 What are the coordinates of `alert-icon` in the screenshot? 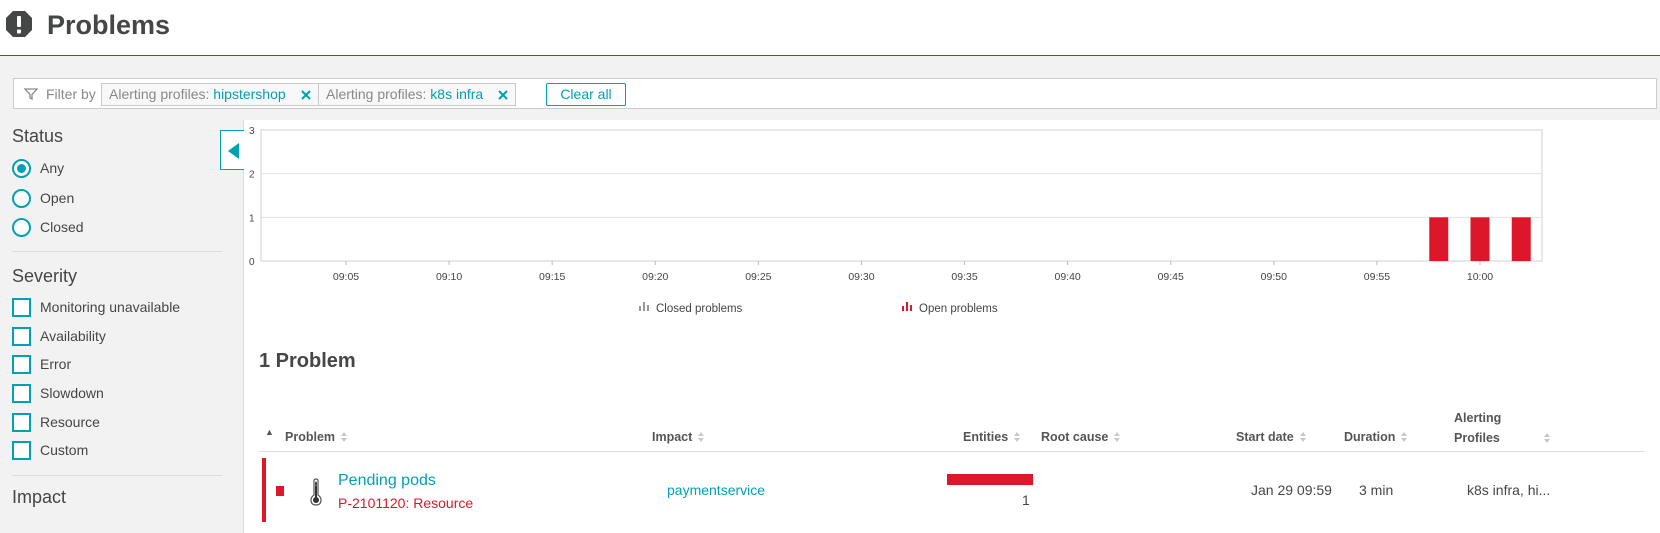 It's located at (19, 24).